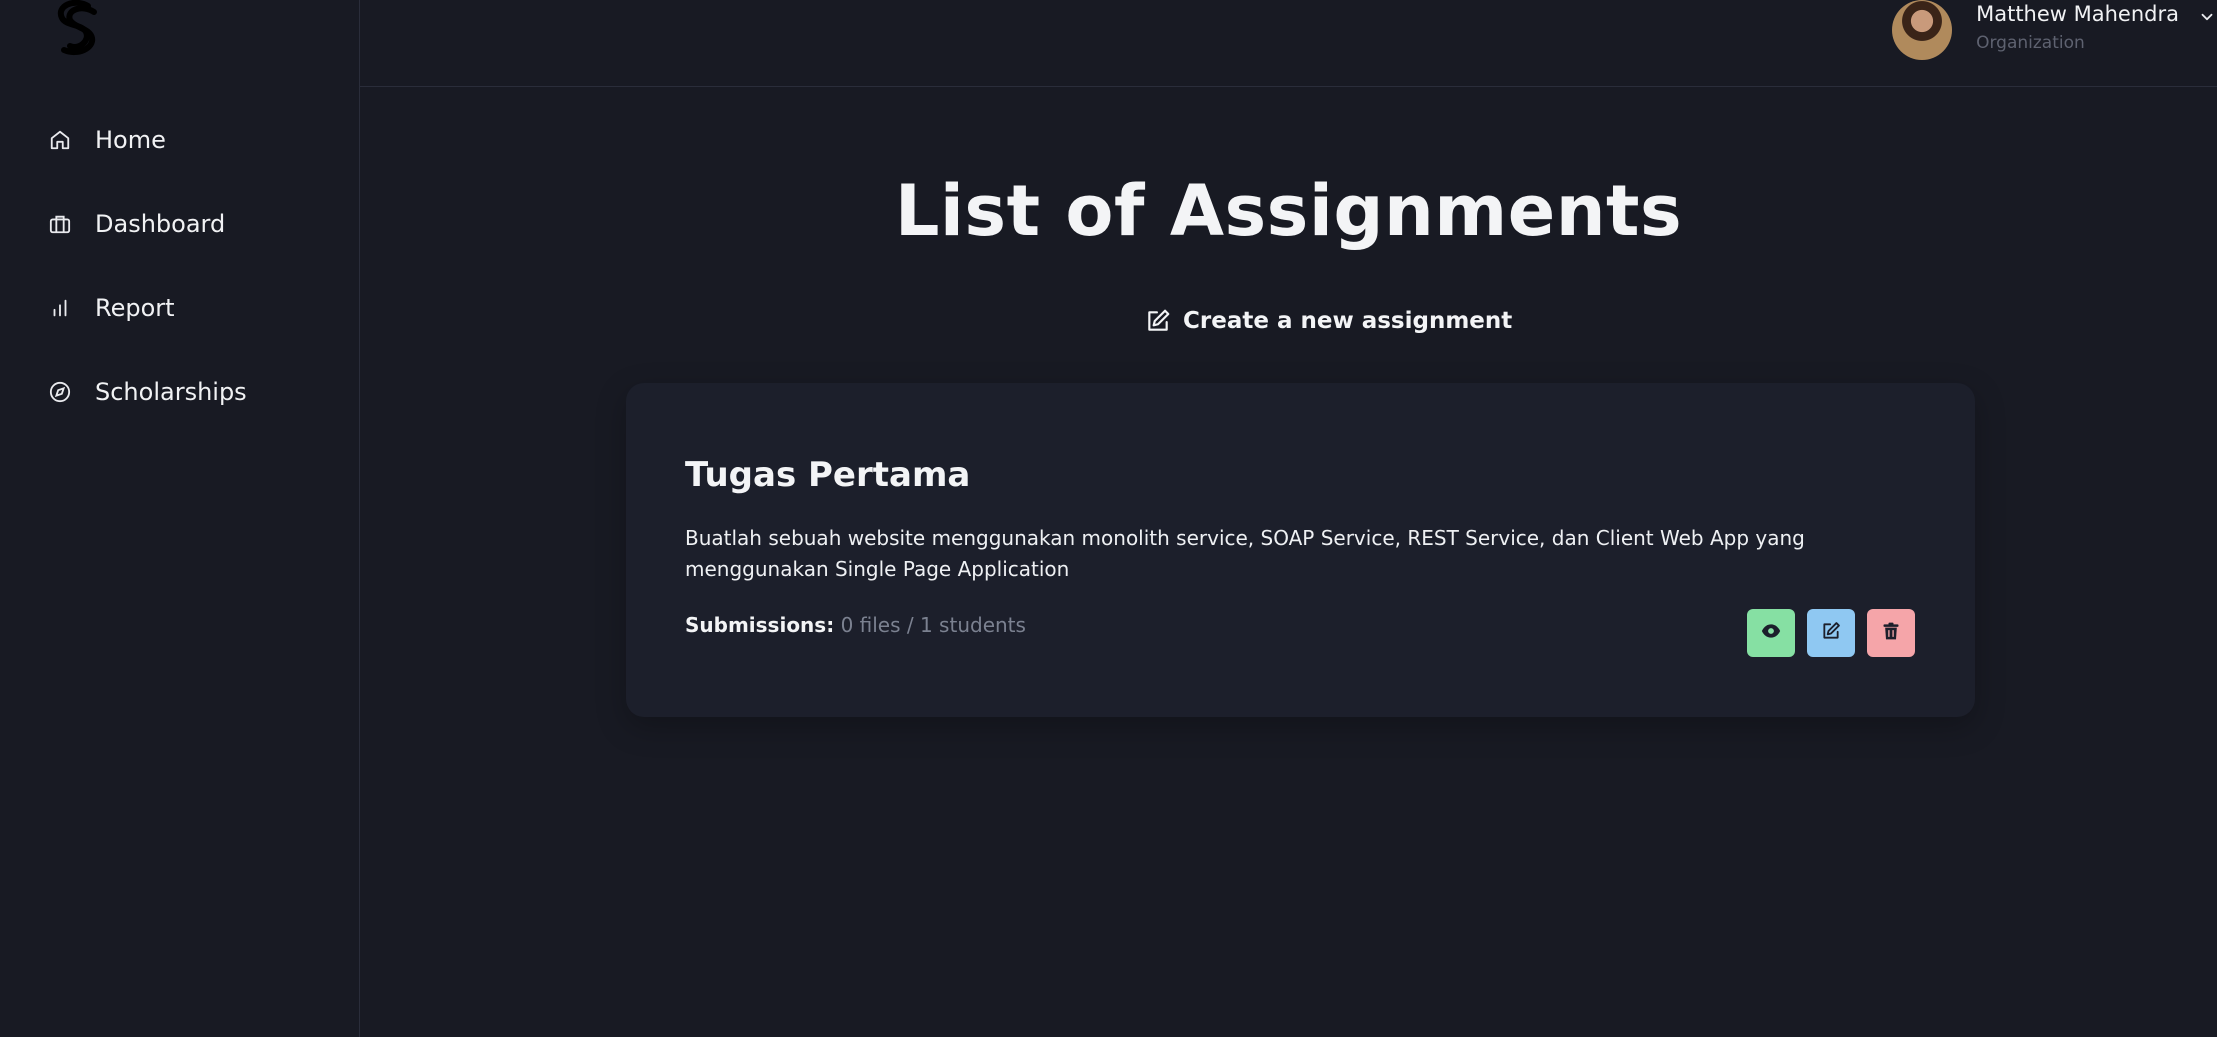 This screenshot has height=1037, width=2217. Describe the element at coordinates (180, 140) in the screenshot. I see `sidebar-item-home: Home` at that location.